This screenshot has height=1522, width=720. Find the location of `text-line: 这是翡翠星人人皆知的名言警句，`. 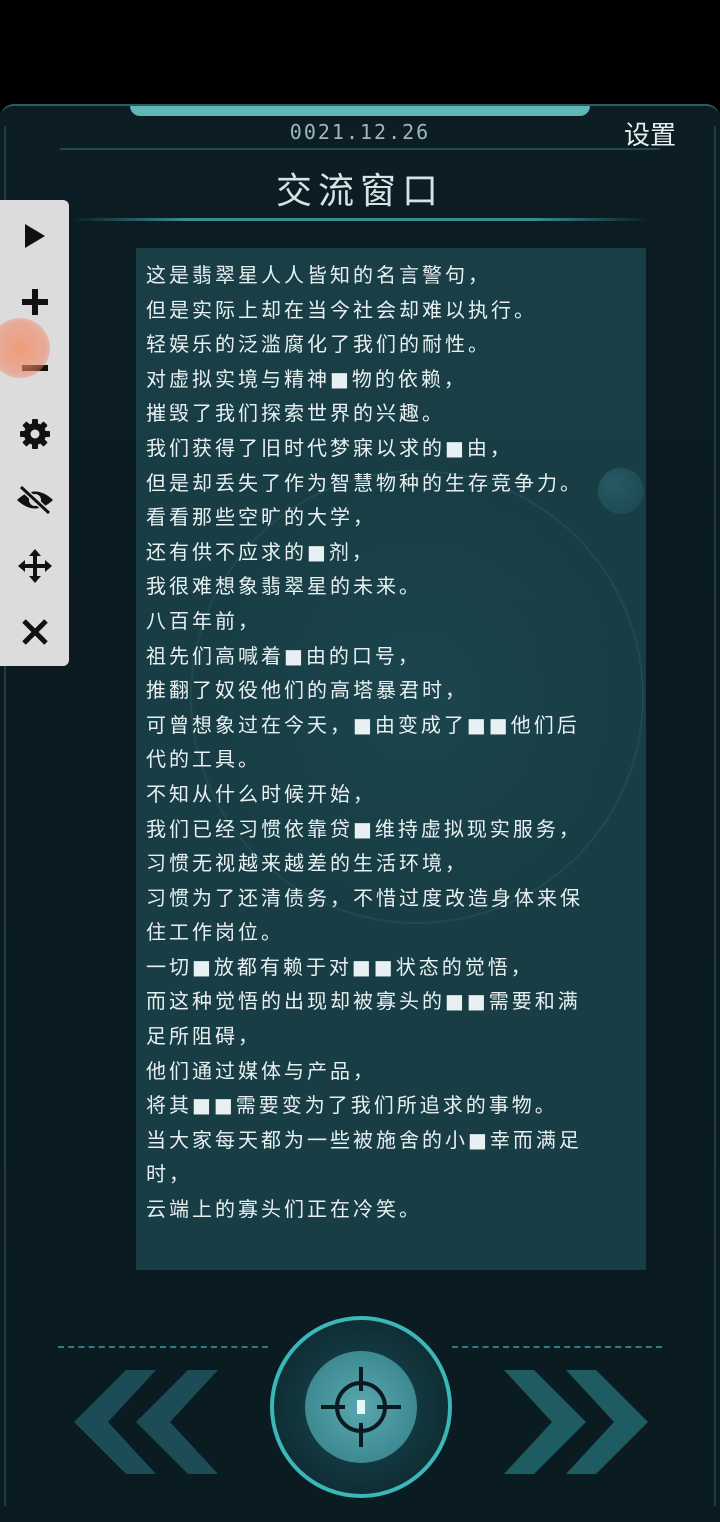

text-line: 这是翡翠星人人皆知的名言警句， is located at coordinates (318, 275).